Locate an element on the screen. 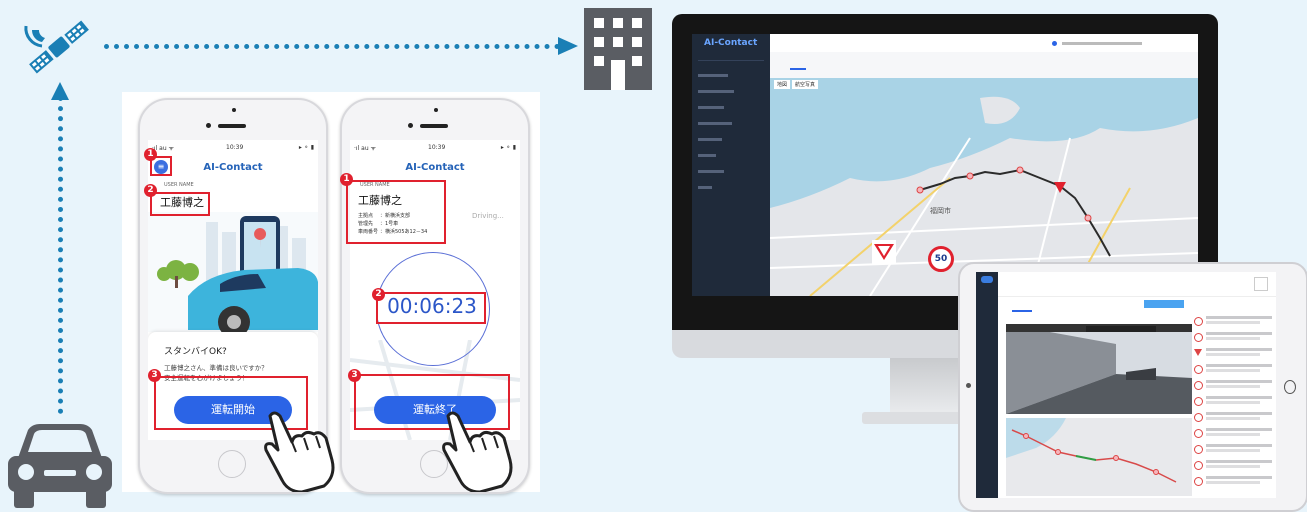  arrow-head-right-icon is located at coordinates (568, 46).